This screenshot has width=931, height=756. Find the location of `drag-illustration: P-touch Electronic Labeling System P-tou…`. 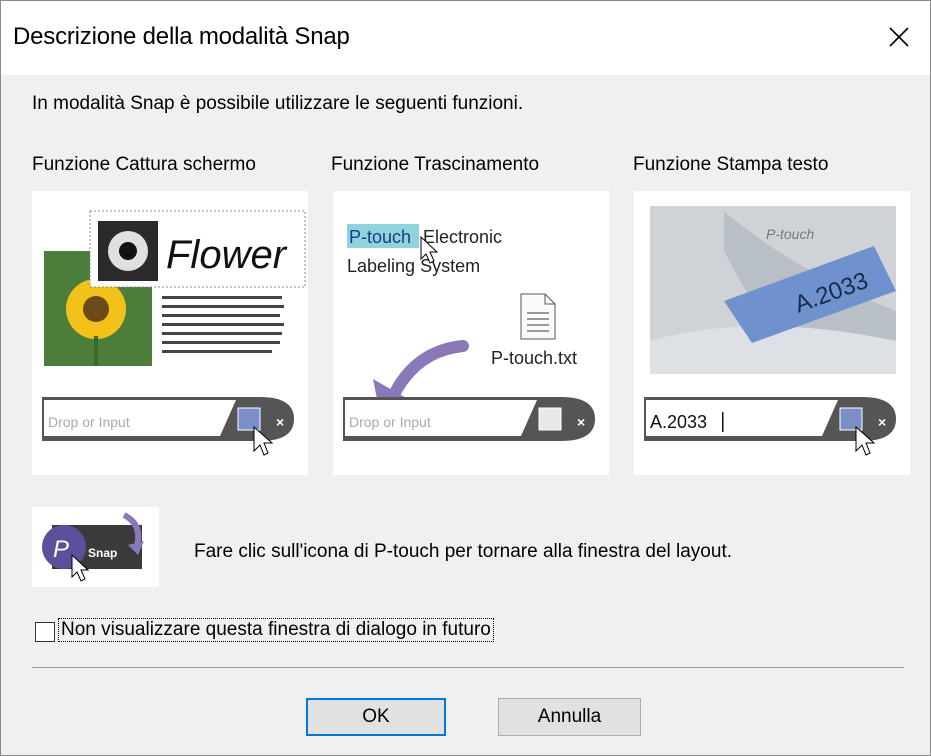

drag-illustration: P-touch Electronic Labeling System P-tou… is located at coordinates (471, 333).